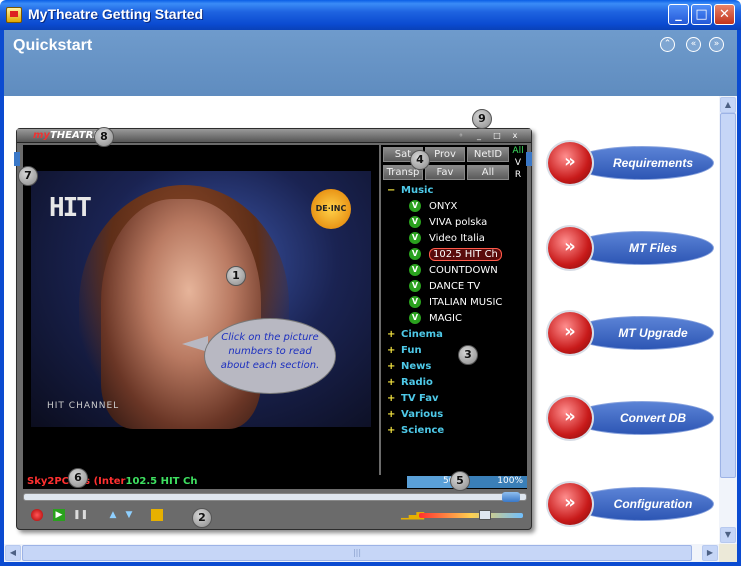 Image resolution: width=741 pixels, height=566 pixels. Describe the element at coordinates (630, 248) in the screenshot. I see `nav-mt-files-button: » MT Files` at that location.